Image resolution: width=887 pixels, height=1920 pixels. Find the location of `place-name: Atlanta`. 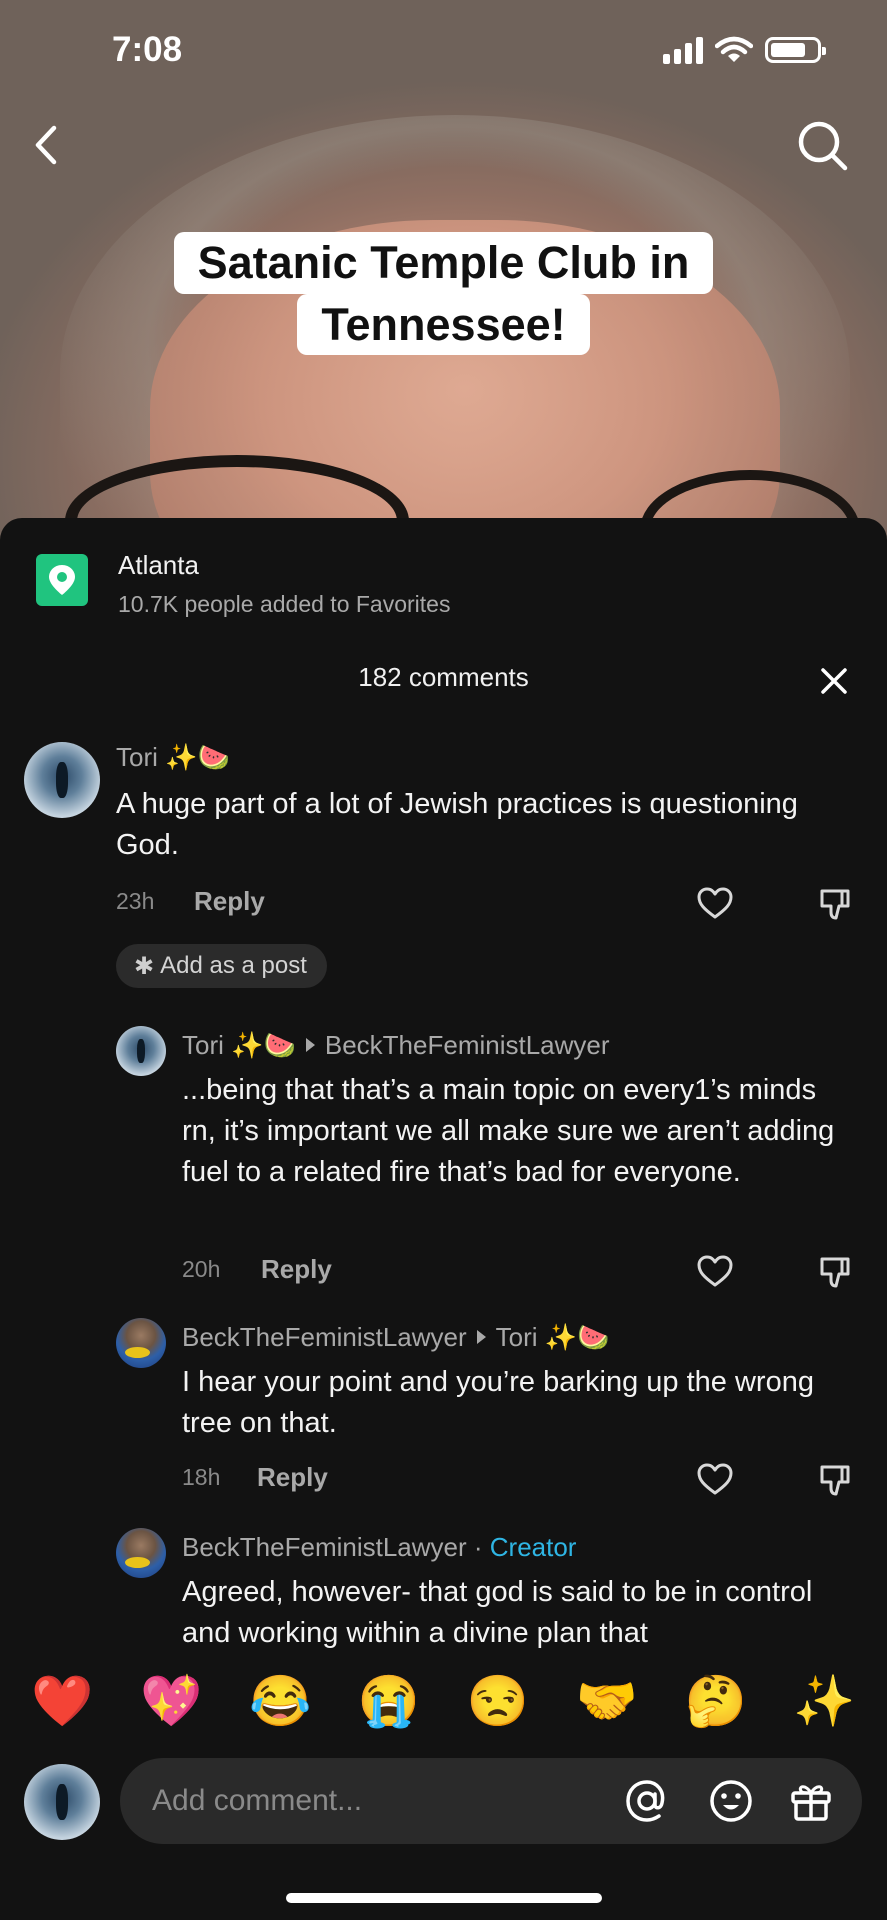

place-name: Atlanta is located at coordinates (158, 565).